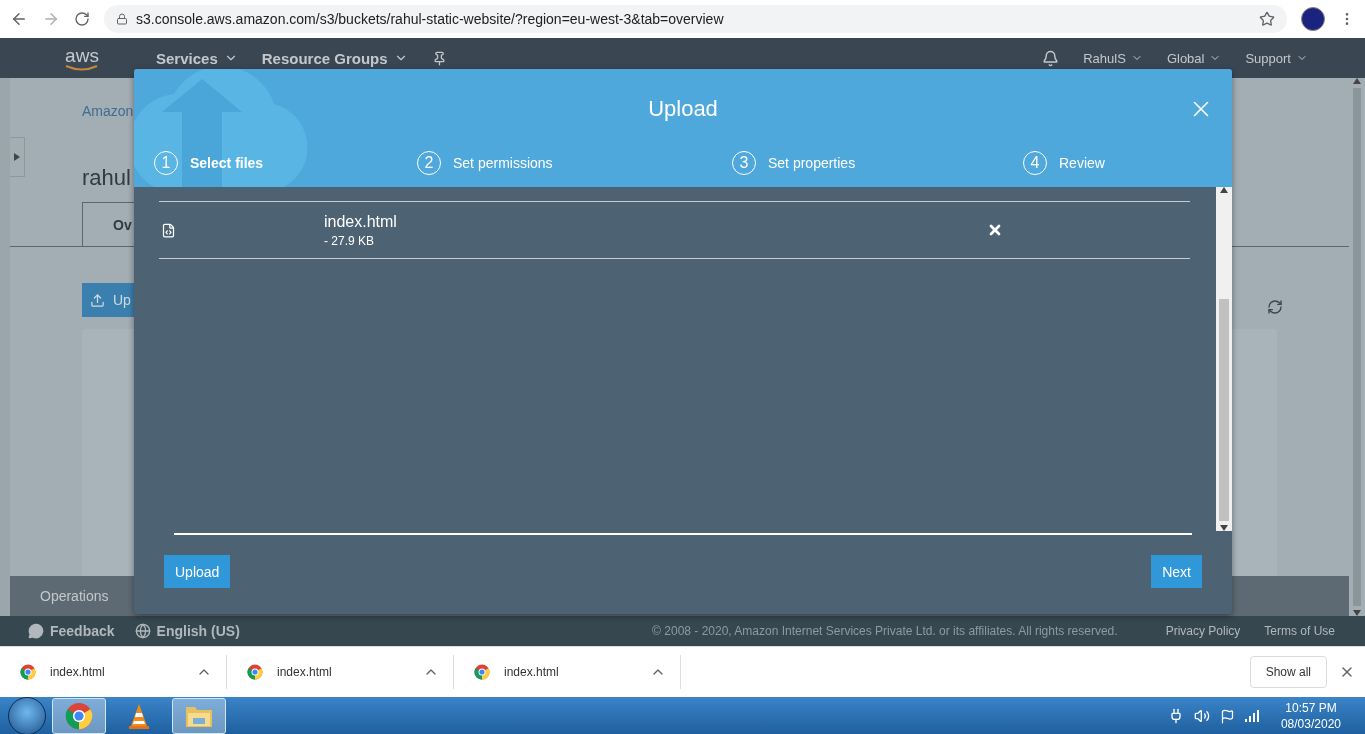  Describe the element at coordinates (1224, 528) in the screenshot. I see `scroll-down-icon` at that location.